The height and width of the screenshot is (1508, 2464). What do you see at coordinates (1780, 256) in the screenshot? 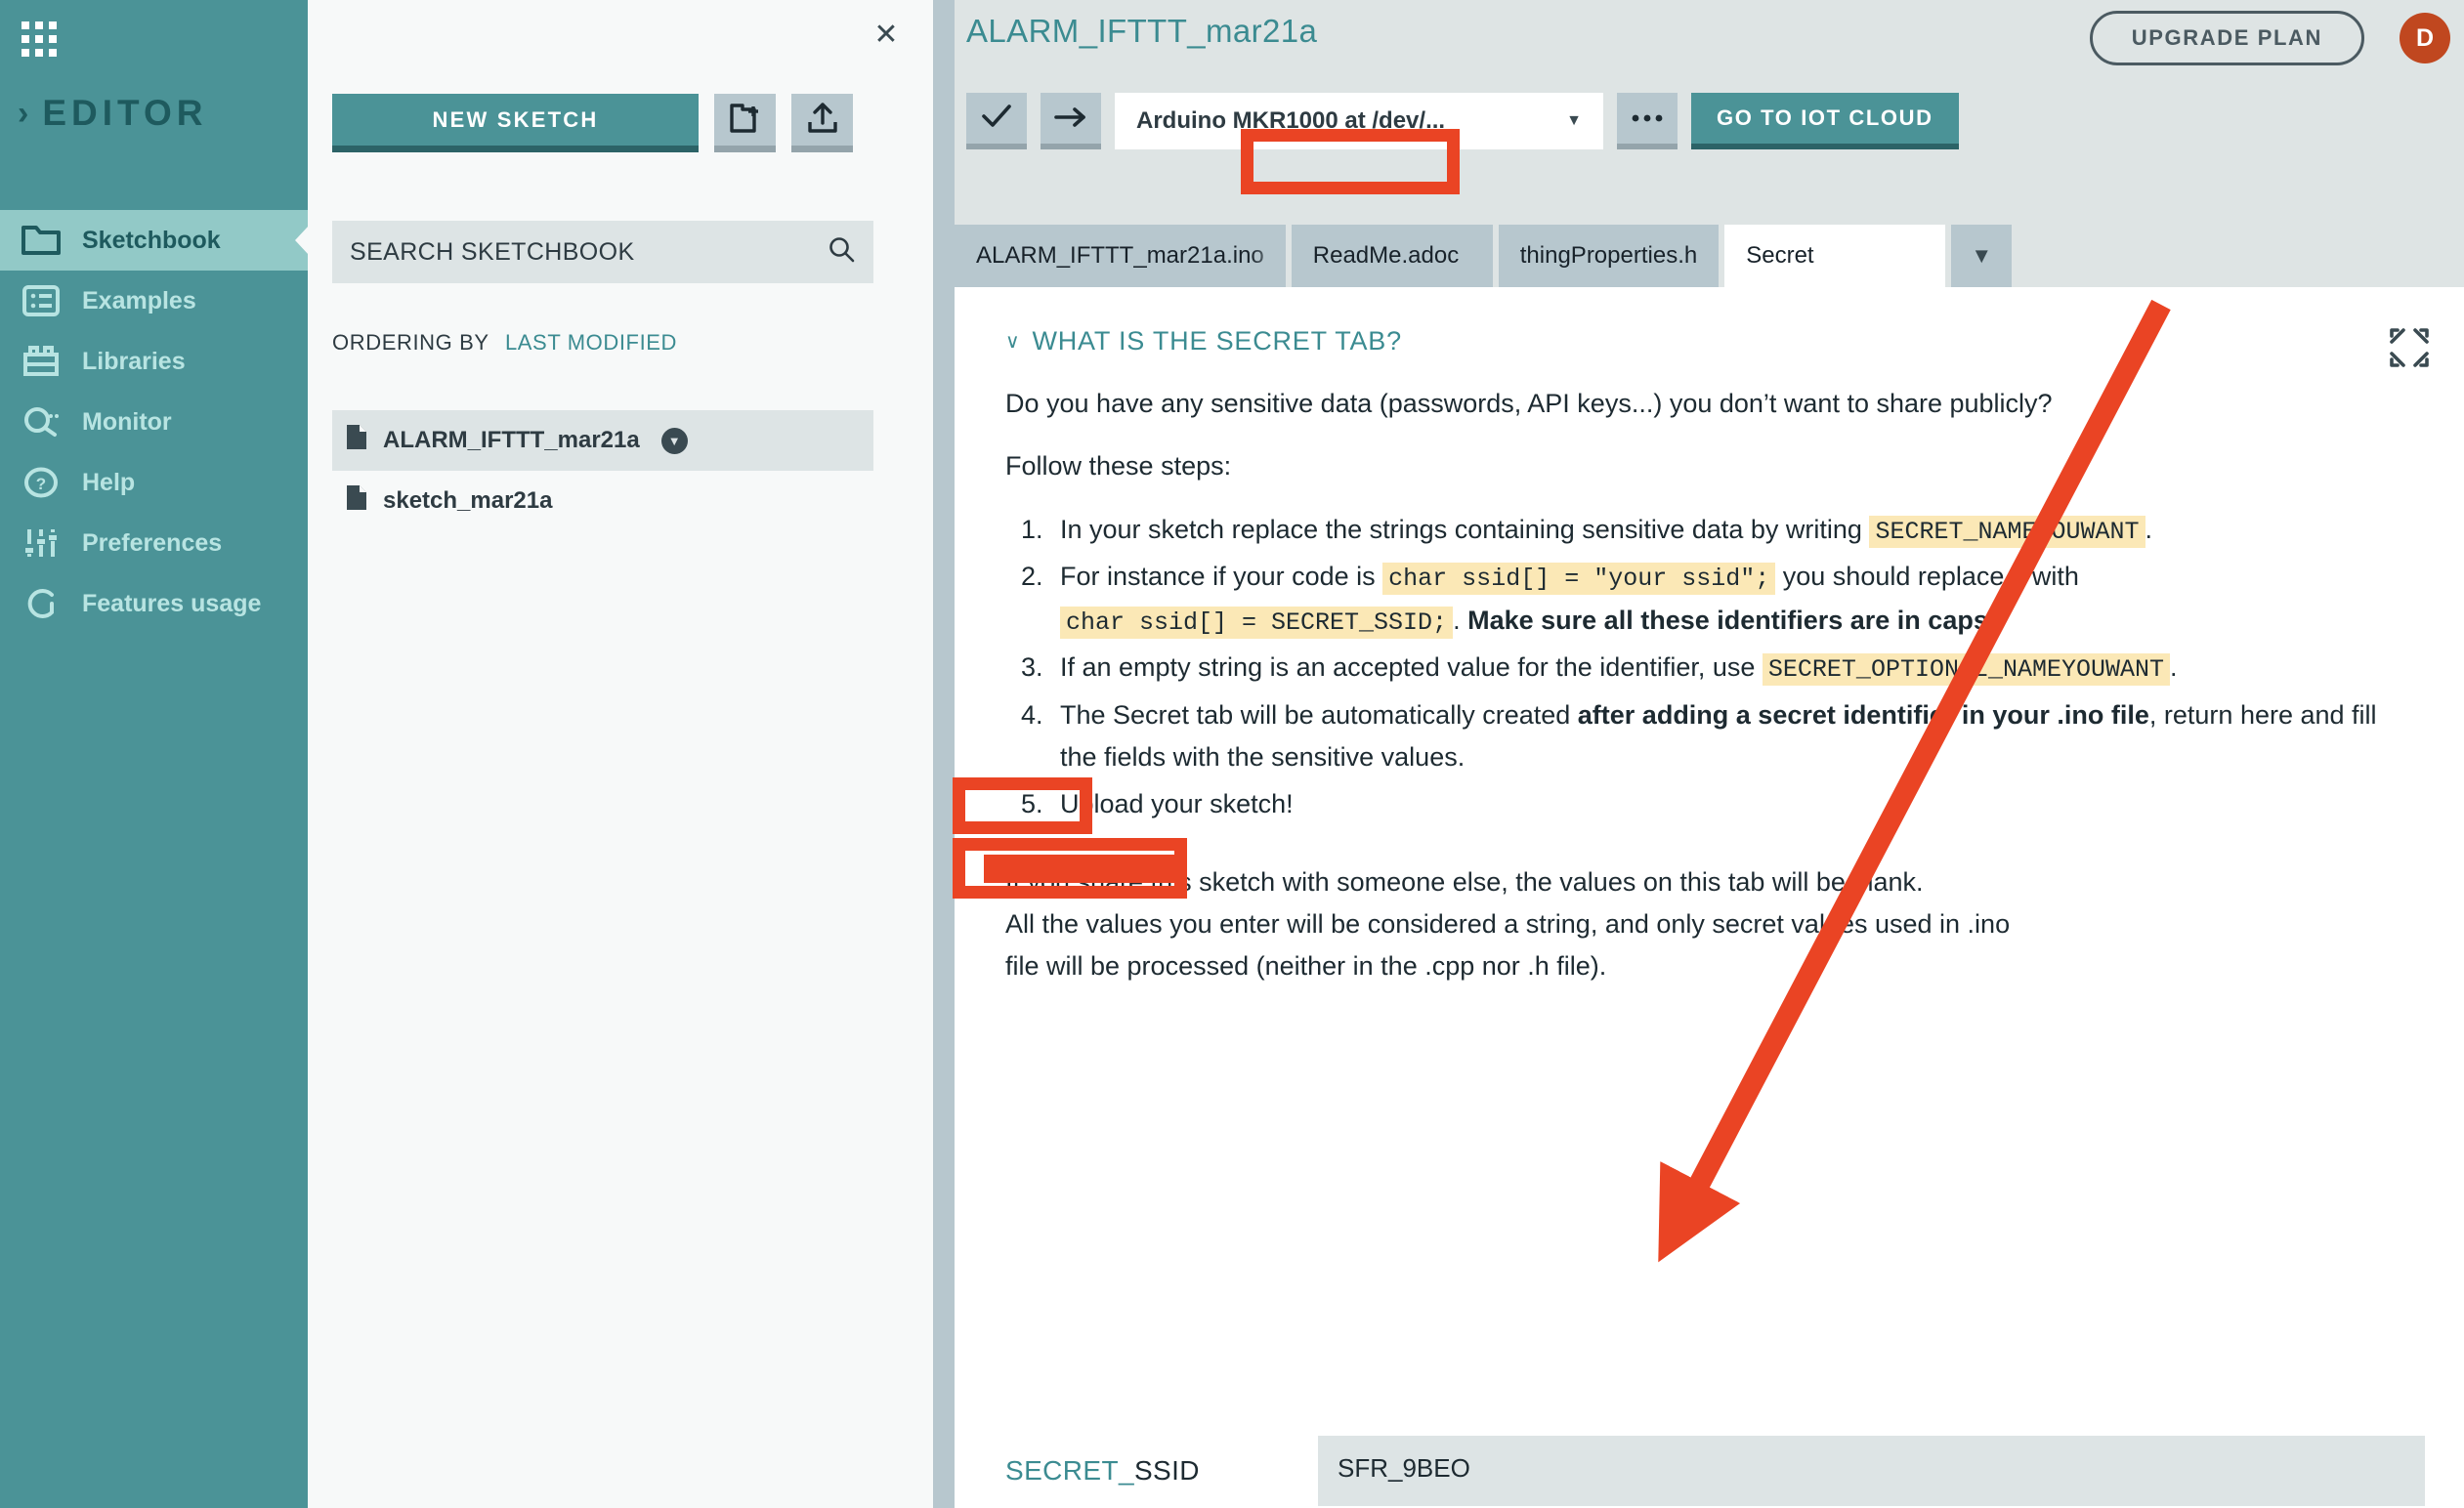
I see `tab-label: Secret` at bounding box center [1780, 256].